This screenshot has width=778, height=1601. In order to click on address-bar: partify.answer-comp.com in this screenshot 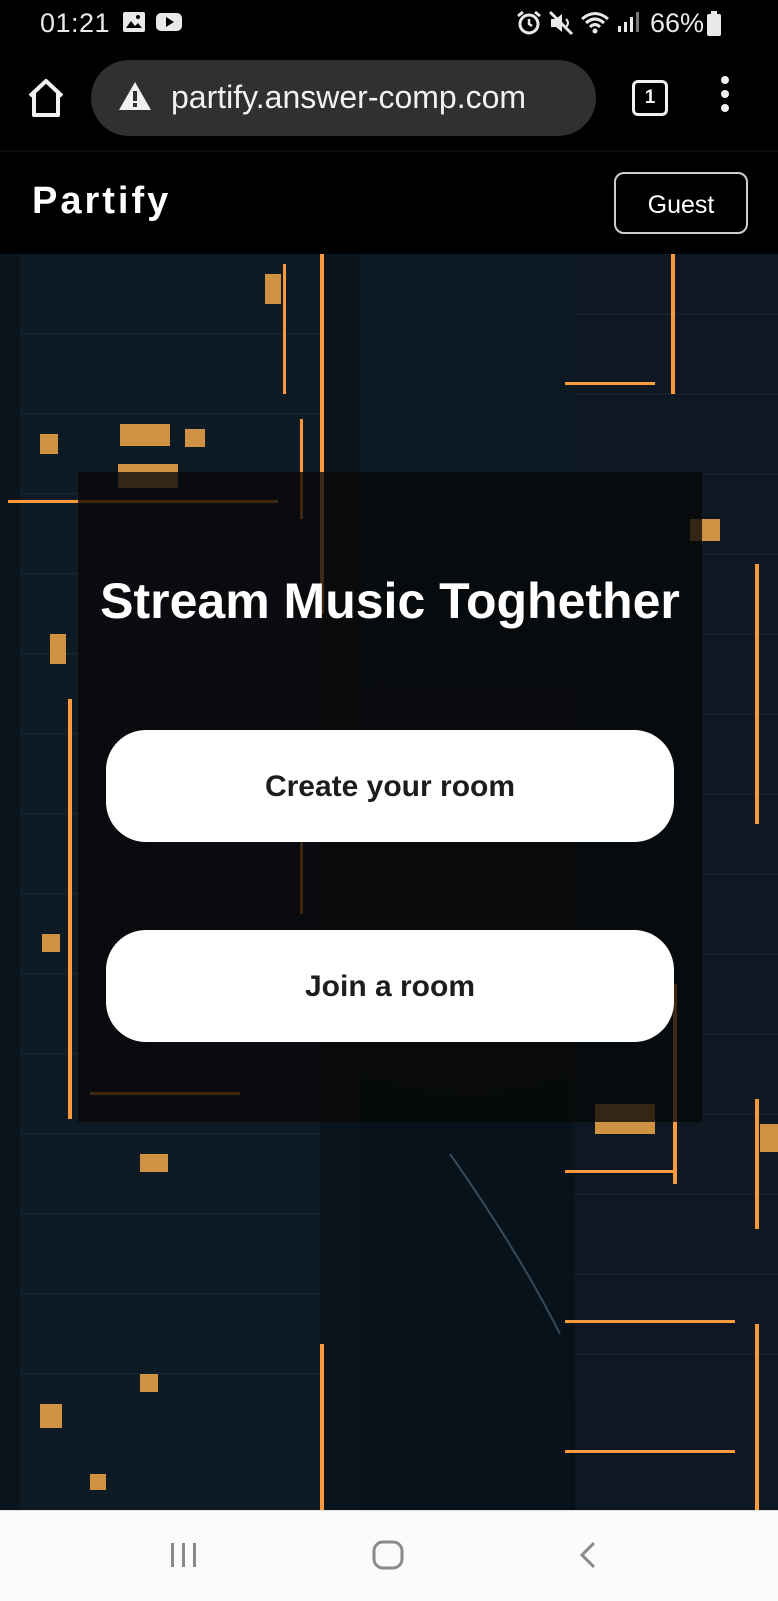, I will do `click(343, 98)`.